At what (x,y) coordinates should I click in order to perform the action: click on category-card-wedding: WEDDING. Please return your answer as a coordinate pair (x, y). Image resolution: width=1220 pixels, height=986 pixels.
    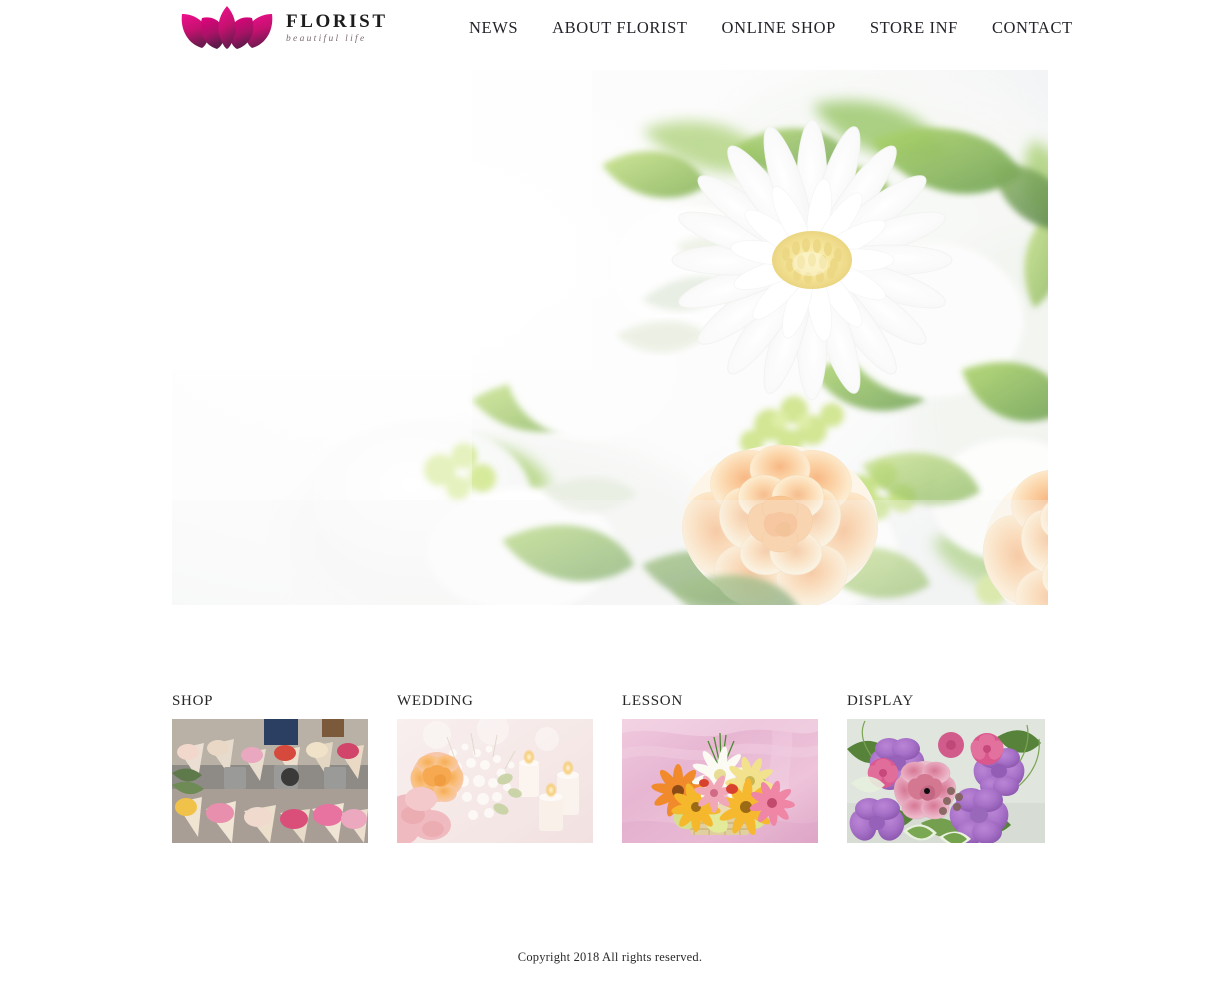
    Looking at the image, I should click on (495, 768).